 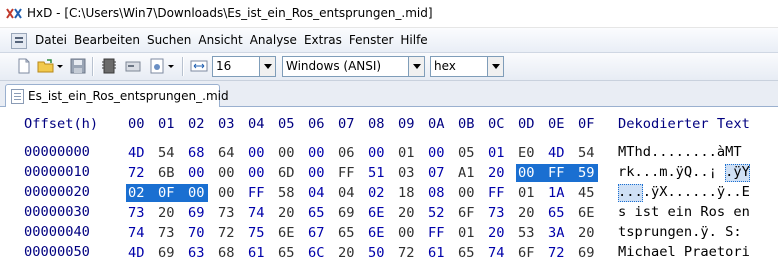 I want to click on hex-byte: 1A, so click(x=557, y=193).